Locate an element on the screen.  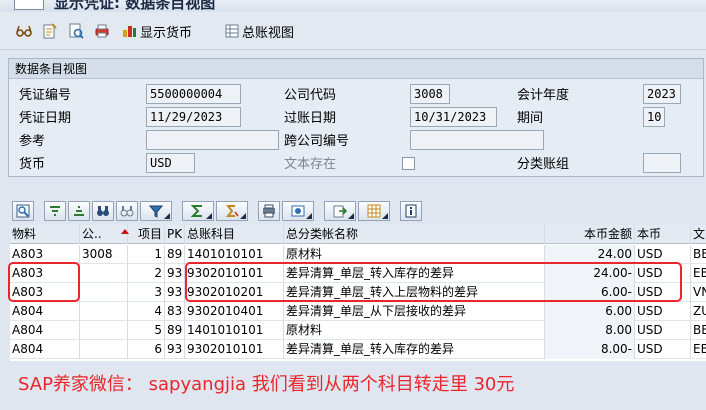
col-header-company: 公.. is located at coordinates (104, 234).